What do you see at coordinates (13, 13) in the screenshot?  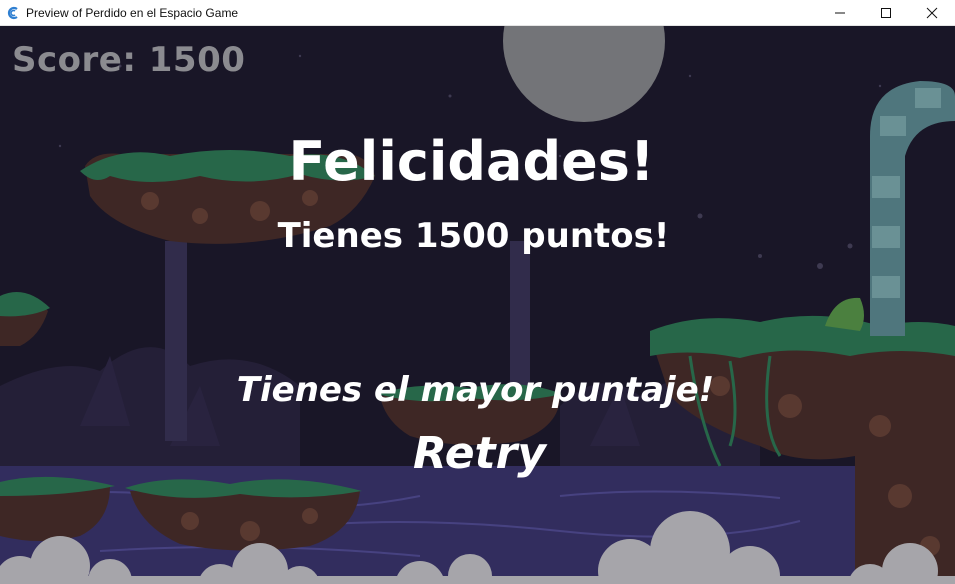 I see `app-icon` at bounding box center [13, 13].